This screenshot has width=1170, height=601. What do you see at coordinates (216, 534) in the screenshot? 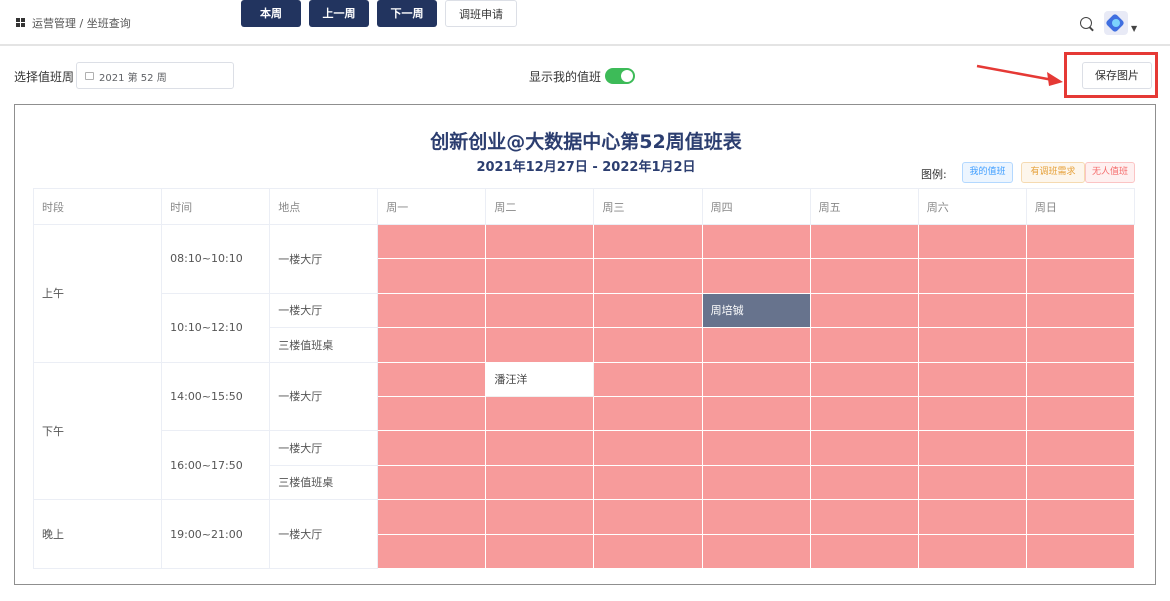
I see `time-cell: 19:00~21:00` at bounding box center [216, 534].